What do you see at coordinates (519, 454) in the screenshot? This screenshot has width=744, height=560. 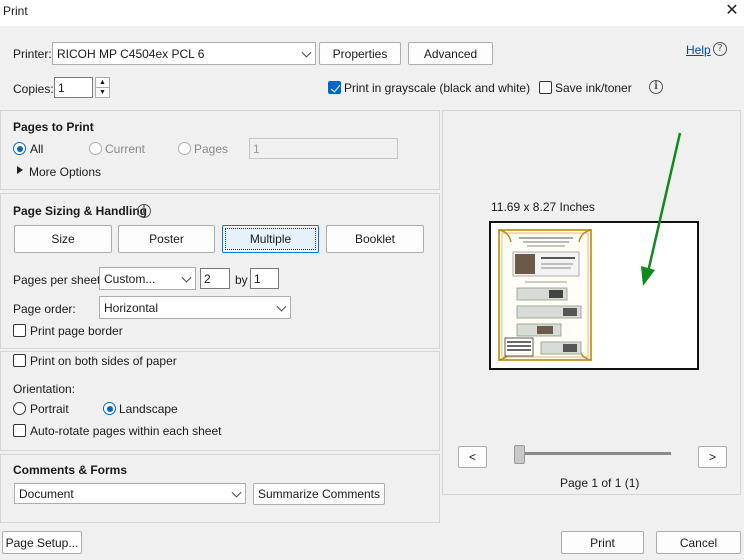 I see `page-slider-thumb` at bounding box center [519, 454].